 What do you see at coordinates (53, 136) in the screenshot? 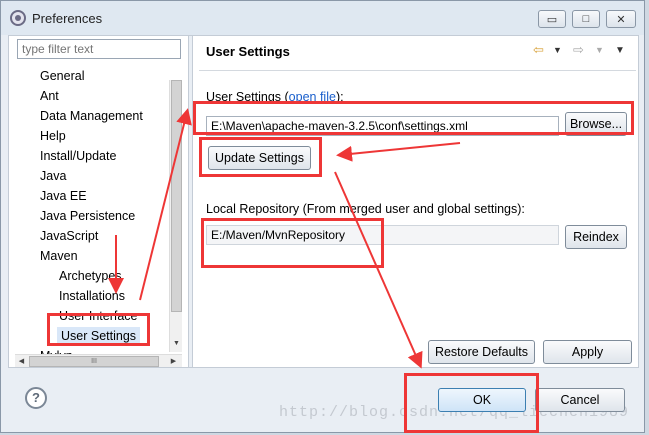
I see `tree-item-help: Help` at bounding box center [53, 136].